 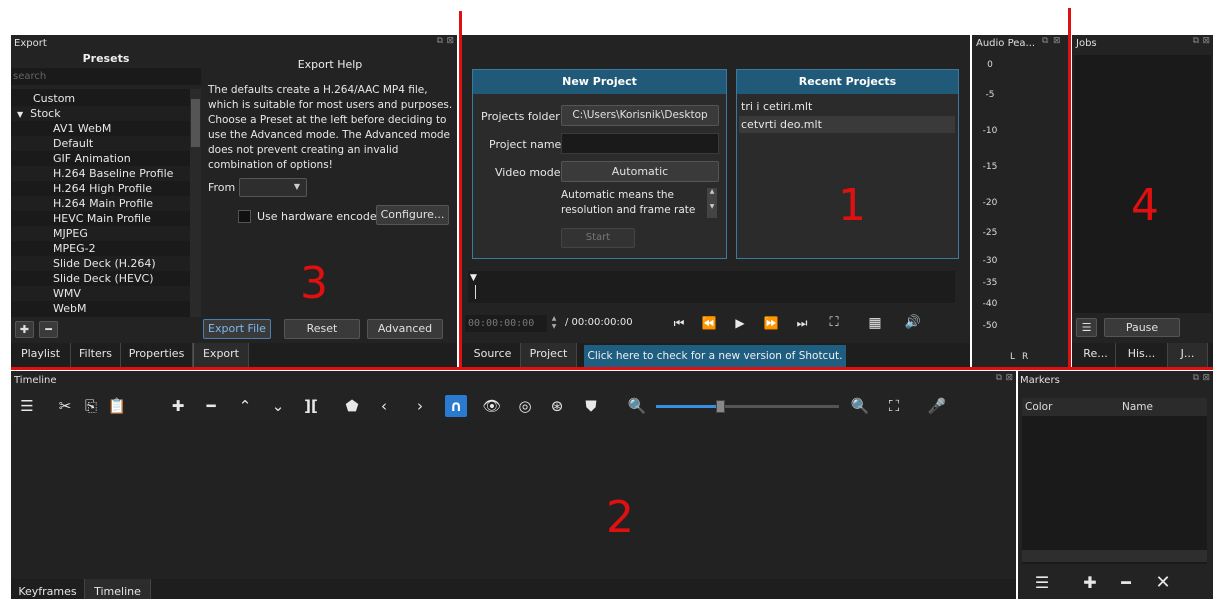 What do you see at coordinates (473, 278) in the screenshot?
I see `playhead-marker: ▼` at bounding box center [473, 278].